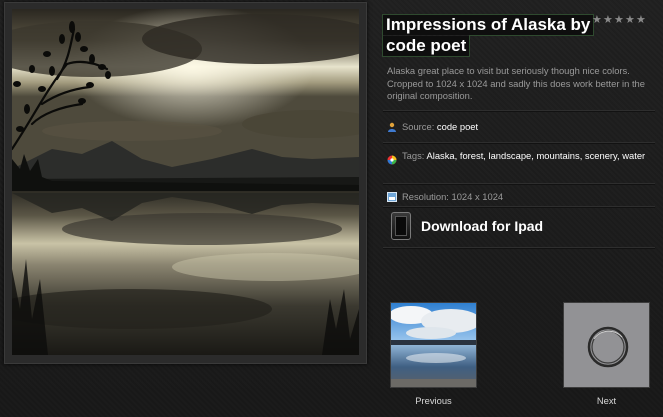 This screenshot has width=663, height=417. I want to click on tags-label: Tags:, so click(413, 155).